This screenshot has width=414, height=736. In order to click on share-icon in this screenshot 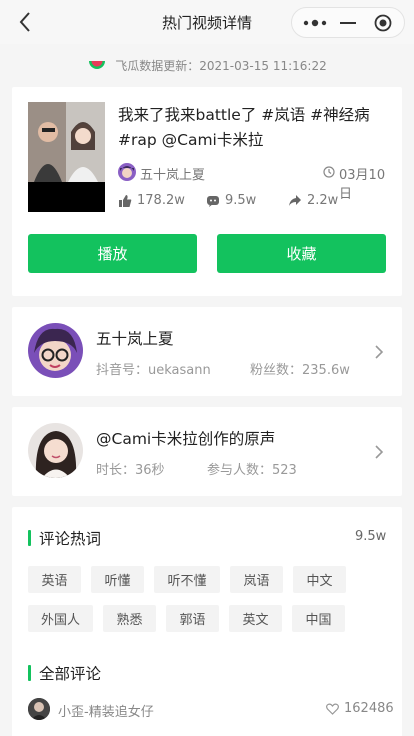, I will do `click(295, 200)`.